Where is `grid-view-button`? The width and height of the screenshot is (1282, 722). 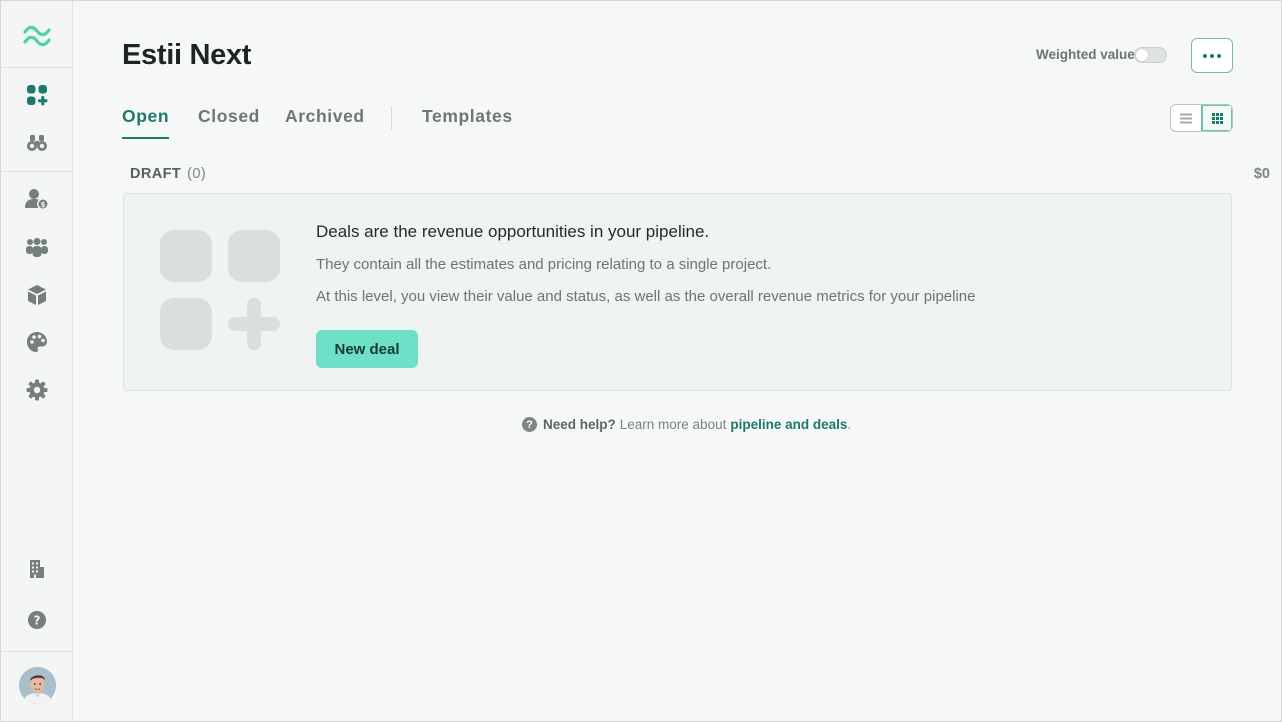 grid-view-button is located at coordinates (1216, 118).